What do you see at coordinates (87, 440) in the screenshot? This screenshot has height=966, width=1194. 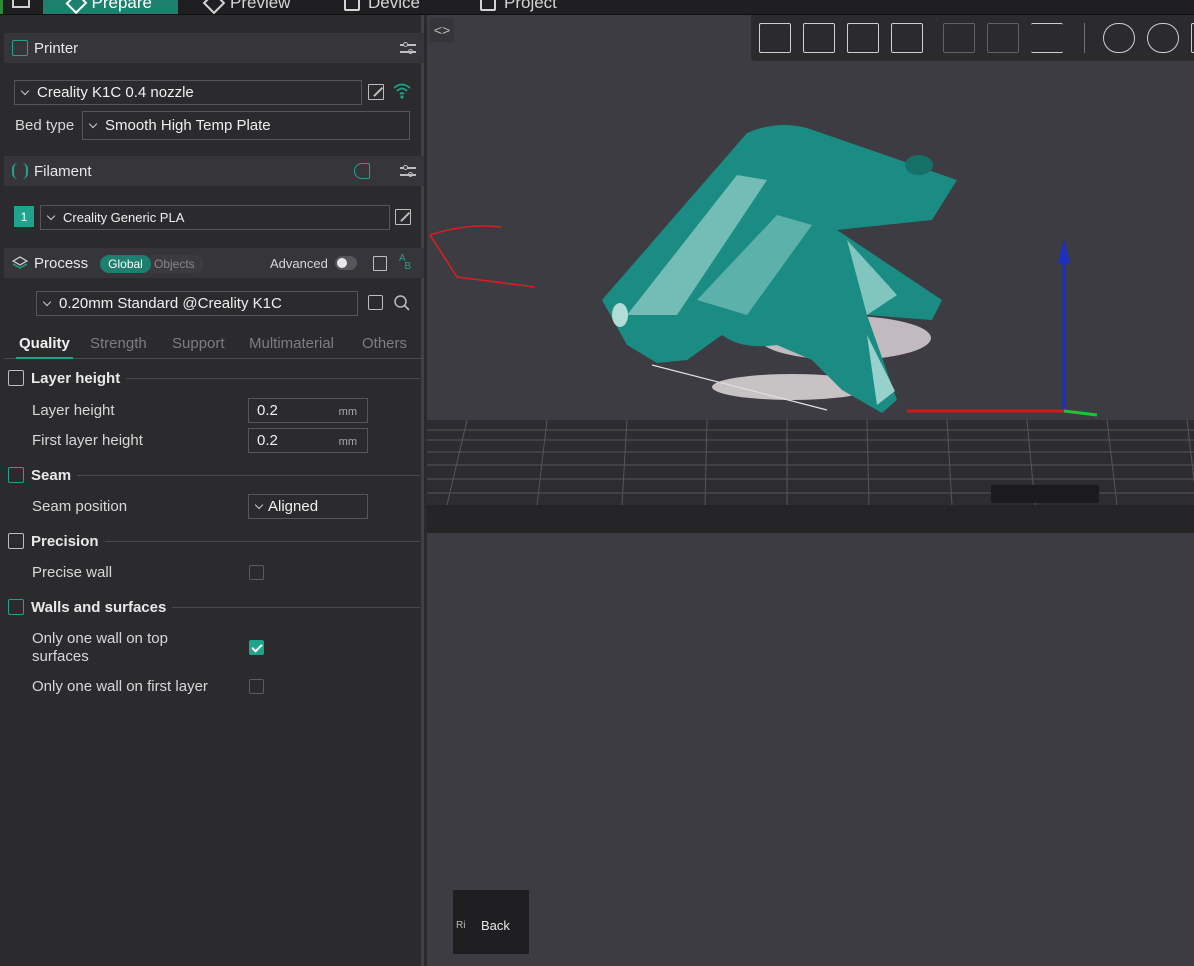 I see `first-layer-height-label: First layer height` at bounding box center [87, 440].